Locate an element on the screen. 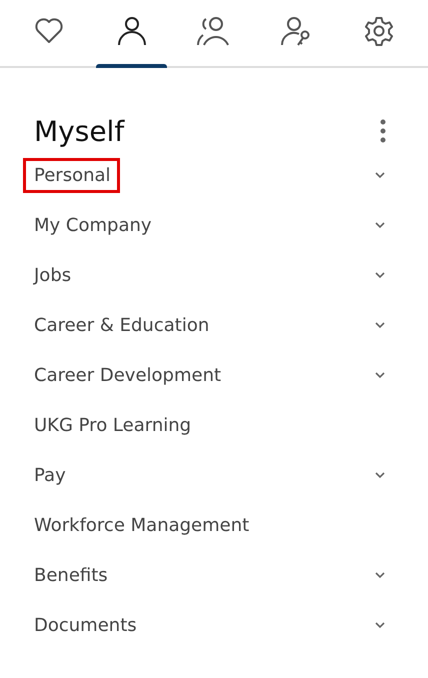  menu-item: Personal is located at coordinates (71, 175).